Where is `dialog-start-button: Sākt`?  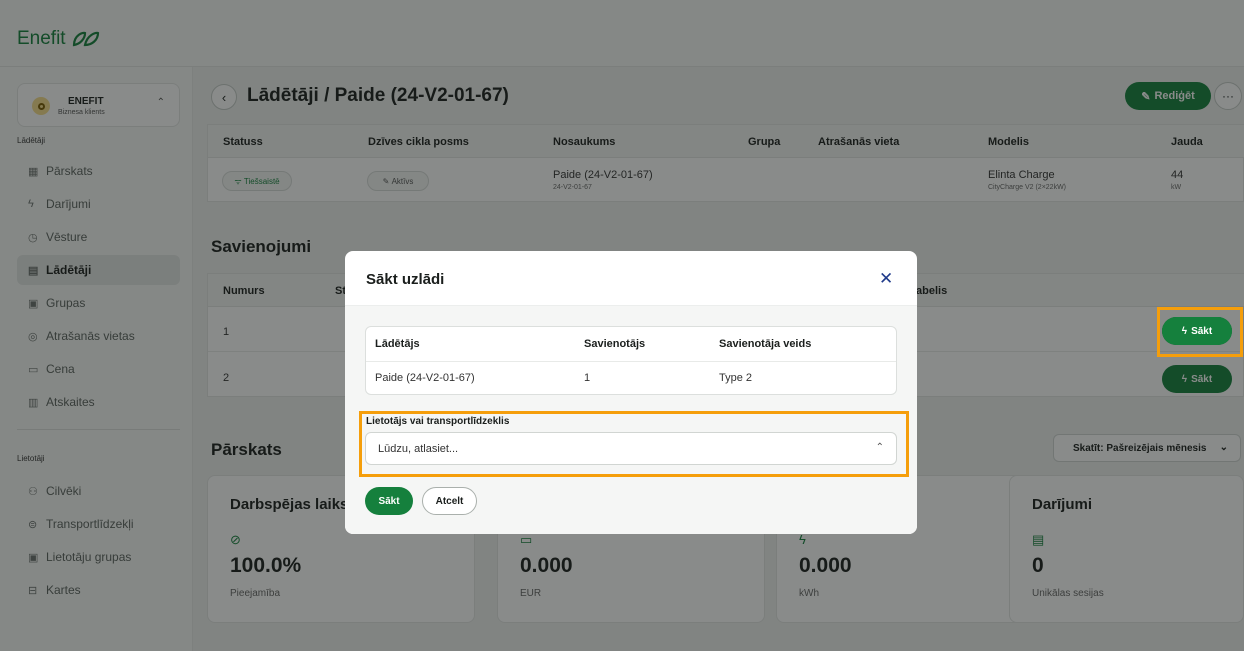 dialog-start-button: Sākt is located at coordinates (389, 501).